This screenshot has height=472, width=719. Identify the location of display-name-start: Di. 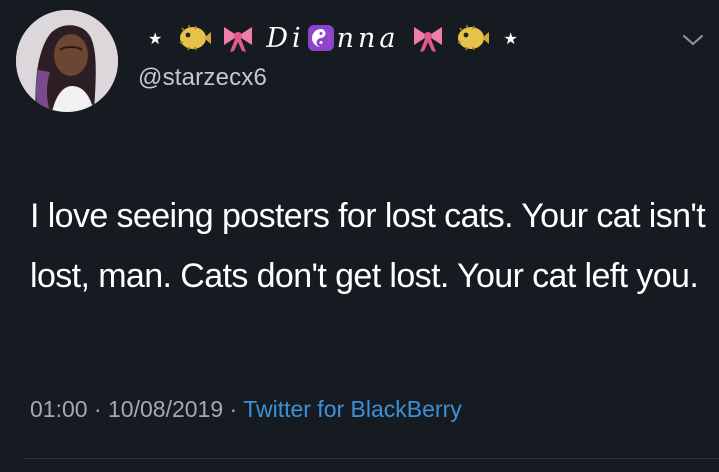
(285, 38).